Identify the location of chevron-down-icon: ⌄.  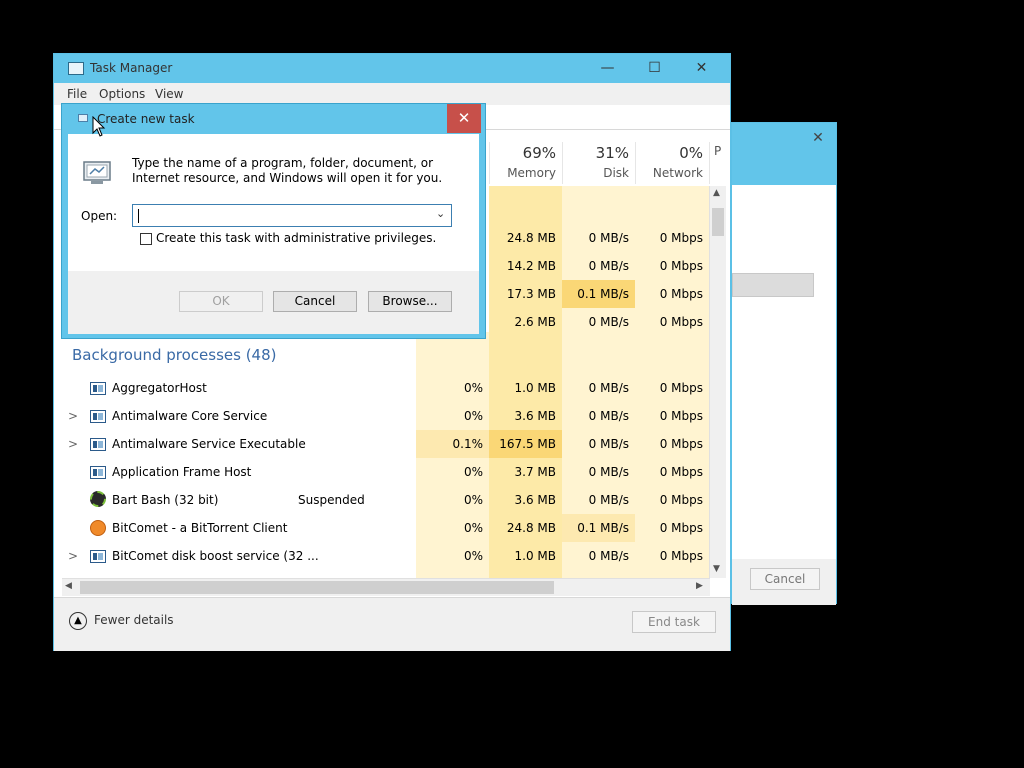
(440, 213).